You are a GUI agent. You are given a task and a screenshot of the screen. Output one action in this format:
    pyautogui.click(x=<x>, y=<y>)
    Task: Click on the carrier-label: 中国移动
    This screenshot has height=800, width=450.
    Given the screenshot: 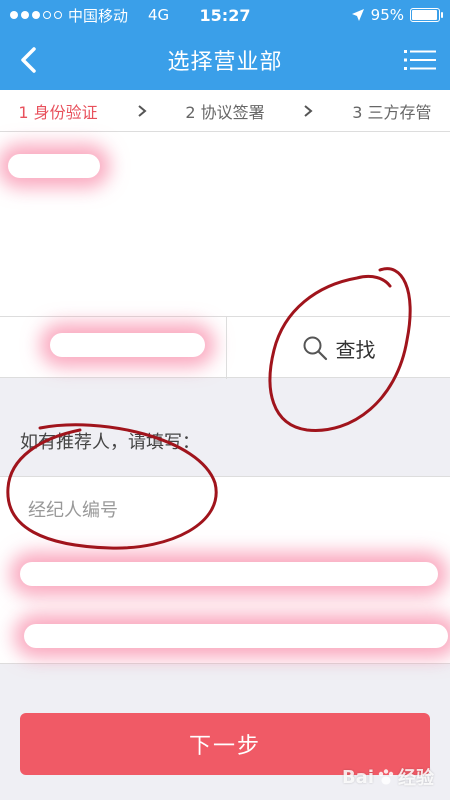 What is the action you would take?
    pyautogui.click(x=98, y=15)
    